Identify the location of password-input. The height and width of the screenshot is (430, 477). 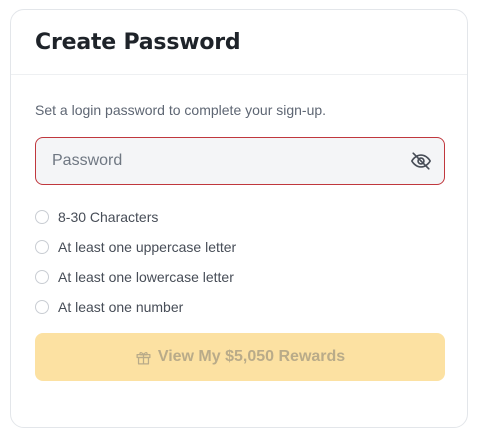
(216, 161).